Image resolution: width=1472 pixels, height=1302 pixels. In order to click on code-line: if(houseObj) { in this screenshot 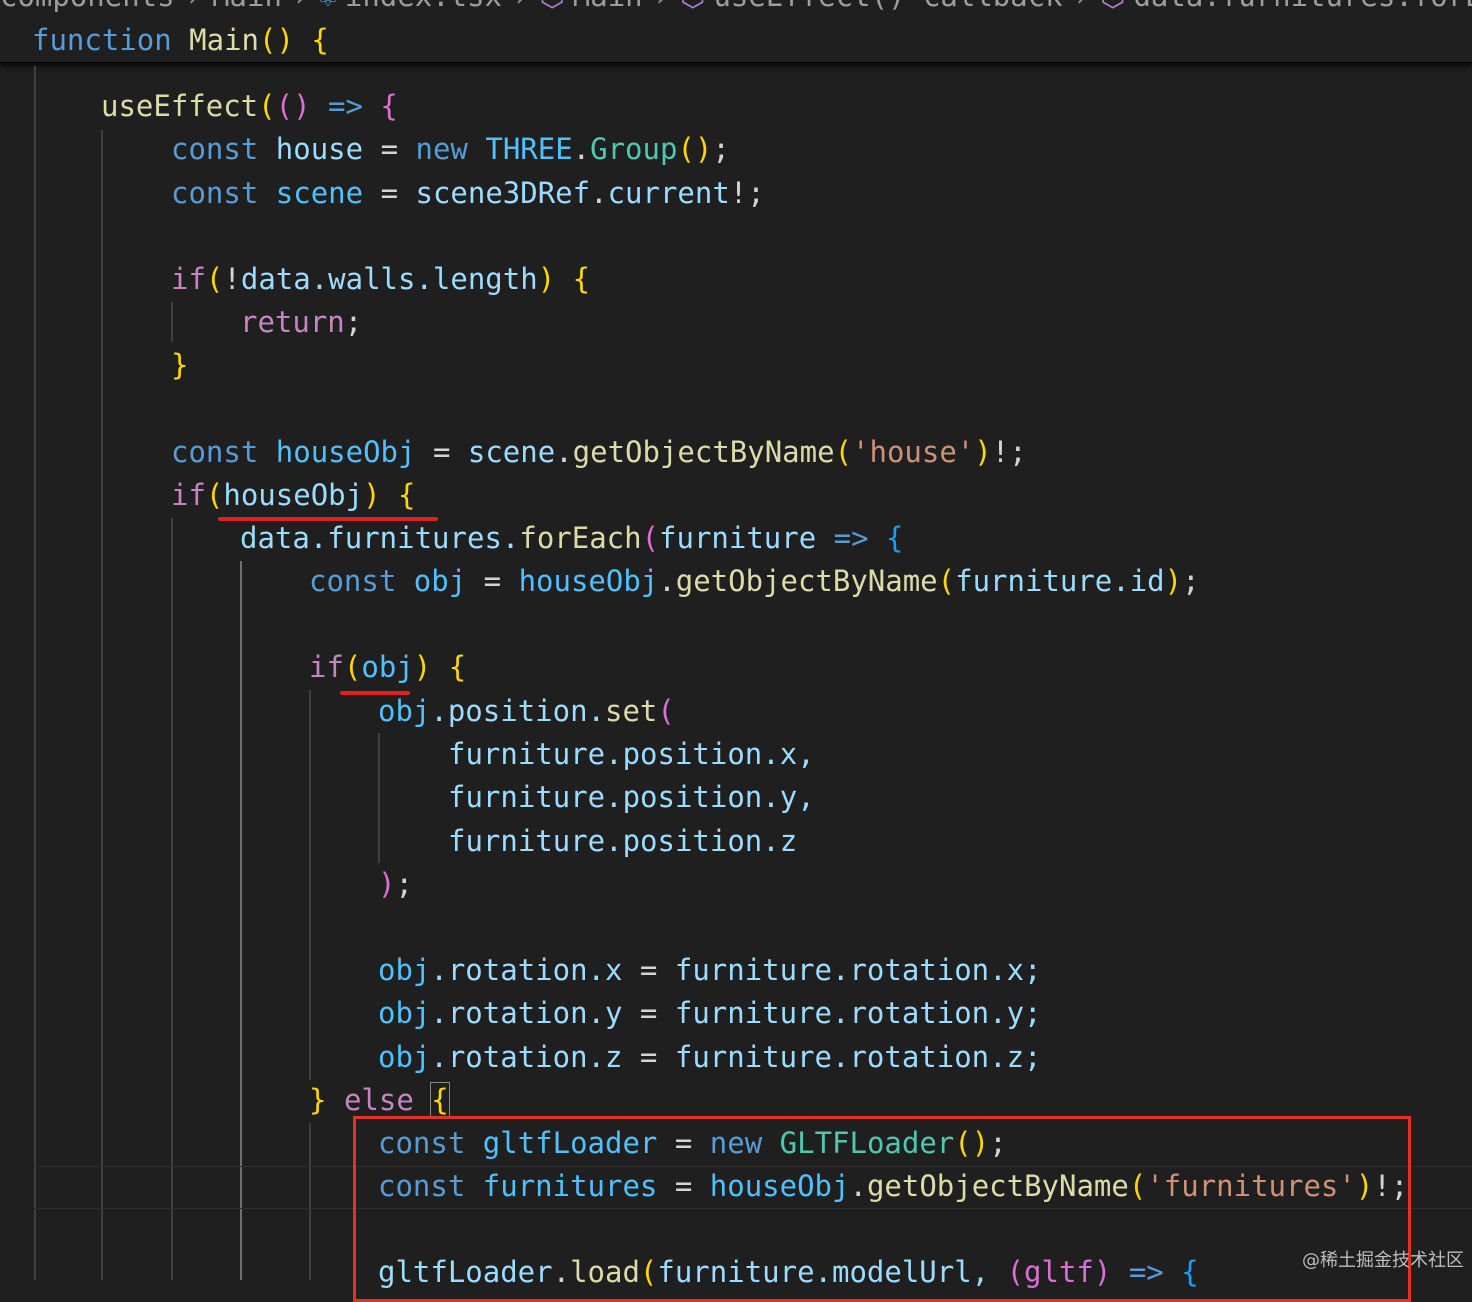, I will do `click(293, 495)`.